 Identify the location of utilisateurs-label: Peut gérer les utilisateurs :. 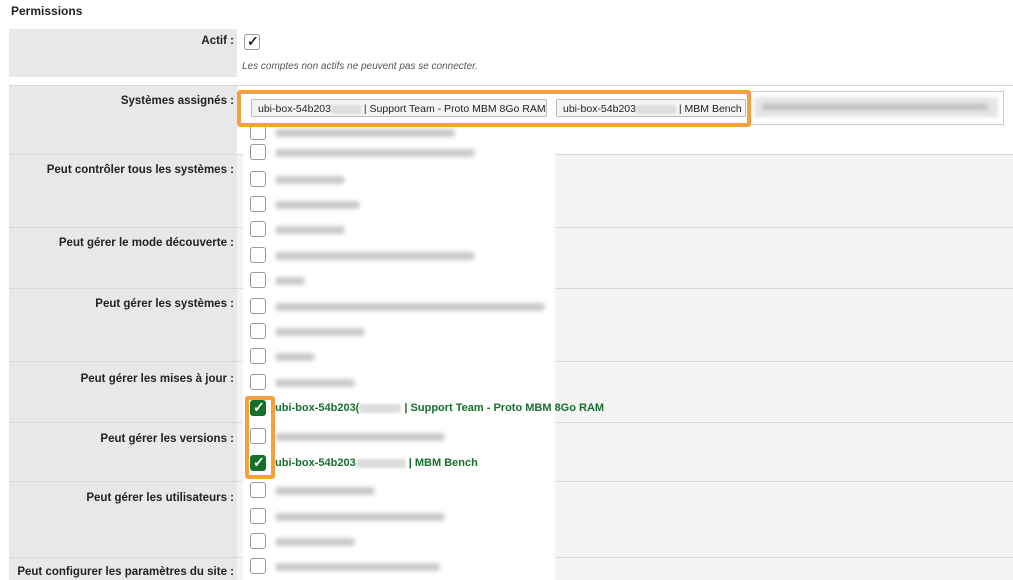
(123, 519).